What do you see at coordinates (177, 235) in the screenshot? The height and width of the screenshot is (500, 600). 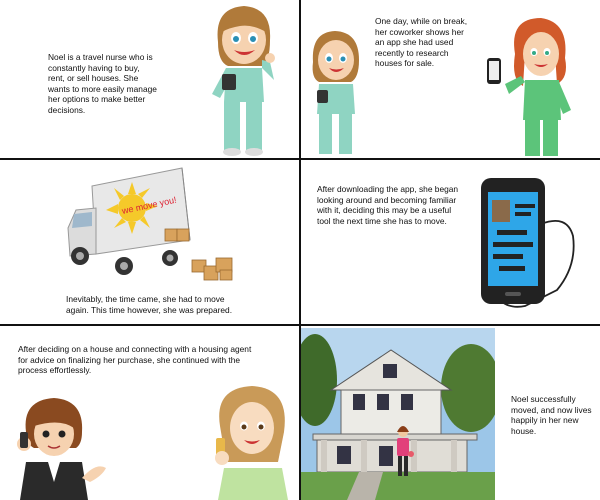 I see `truck-boxes` at bounding box center [177, 235].